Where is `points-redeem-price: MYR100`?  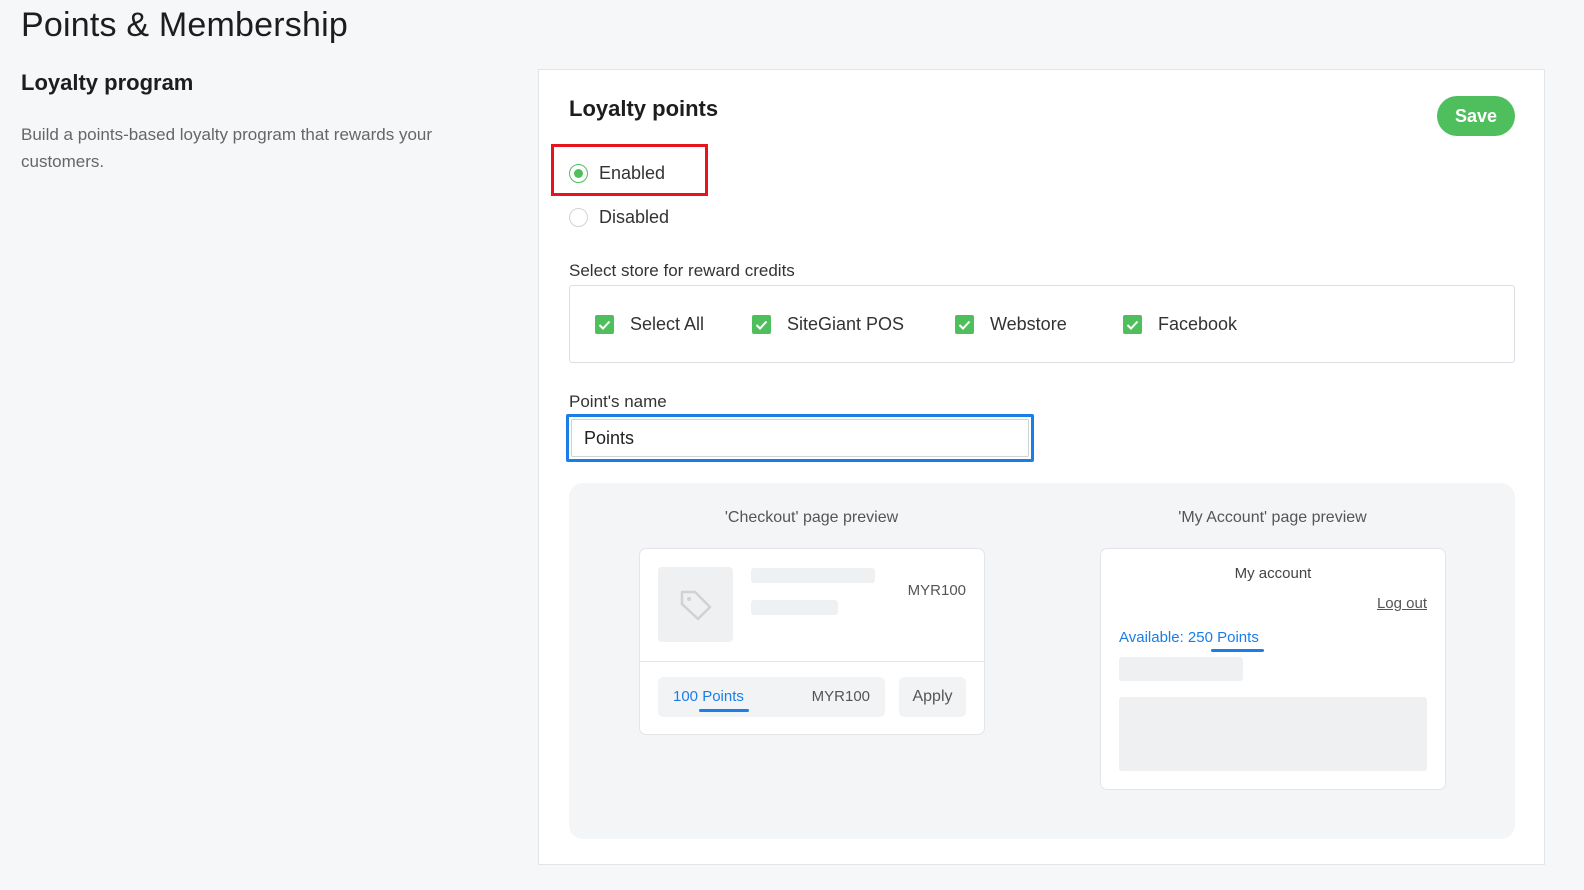
points-redeem-price: MYR100 is located at coordinates (840, 696).